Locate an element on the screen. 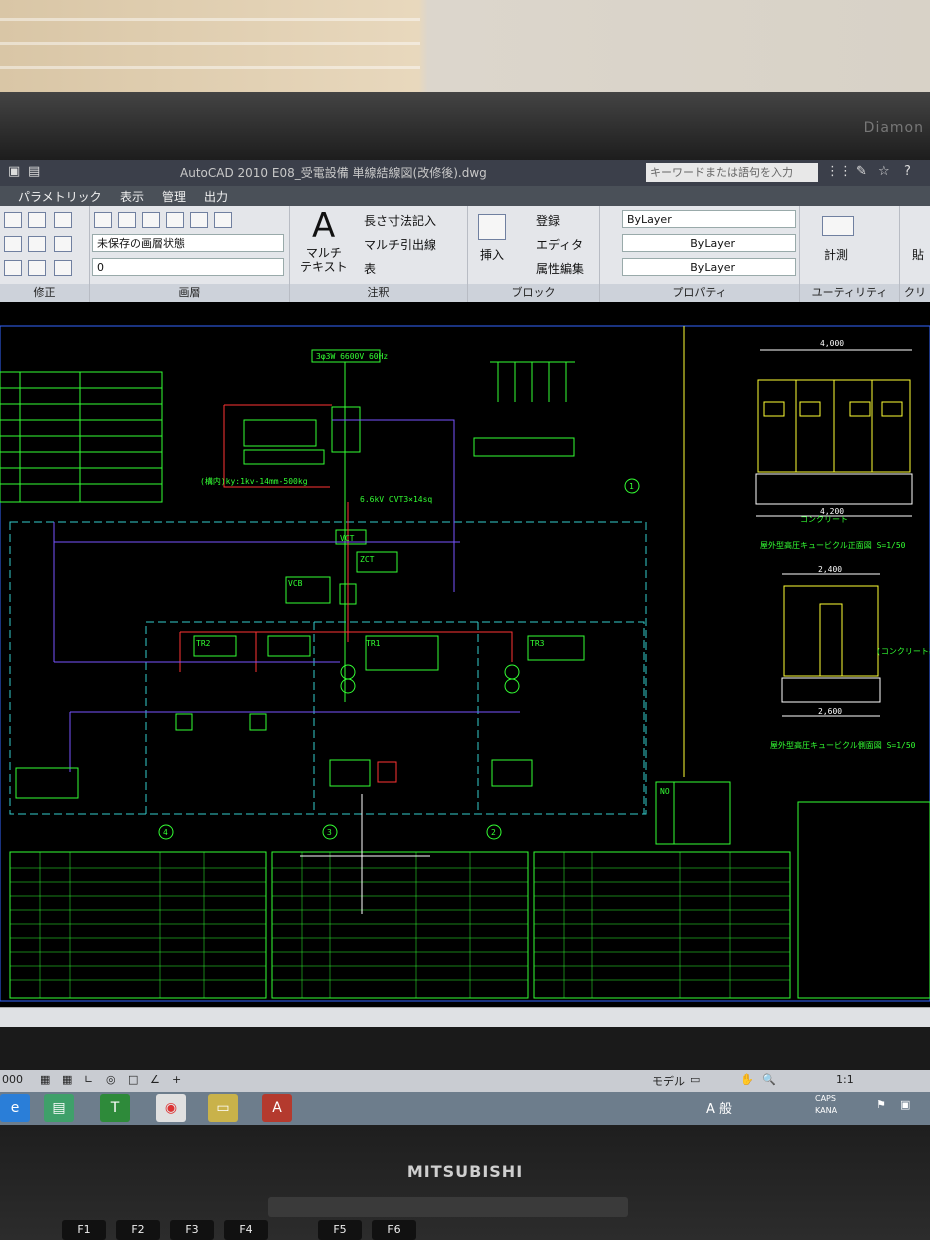 Image resolution: width=930 pixels, height=1240 pixels. tr1-label: TR1 is located at coordinates (373, 643).